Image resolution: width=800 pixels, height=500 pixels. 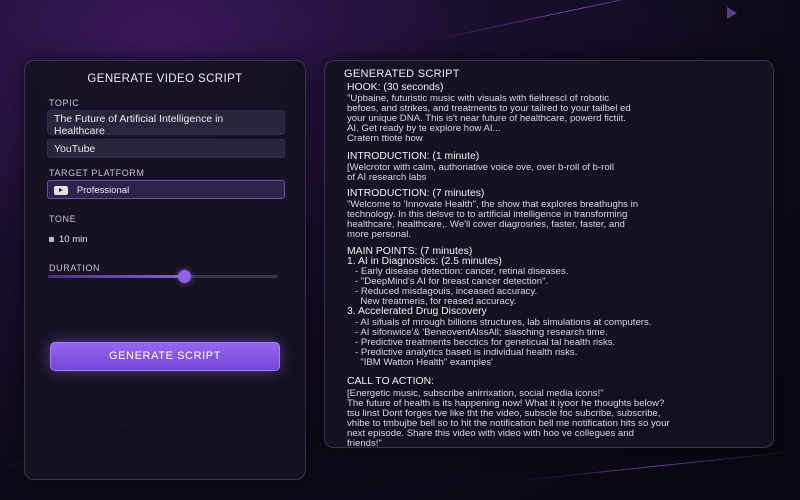 I want to click on script-line: friends!", so click(x=364, y=443).